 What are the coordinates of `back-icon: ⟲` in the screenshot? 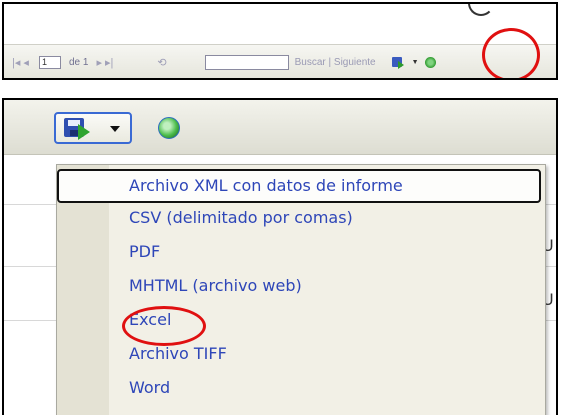 It's located at (161, 62).